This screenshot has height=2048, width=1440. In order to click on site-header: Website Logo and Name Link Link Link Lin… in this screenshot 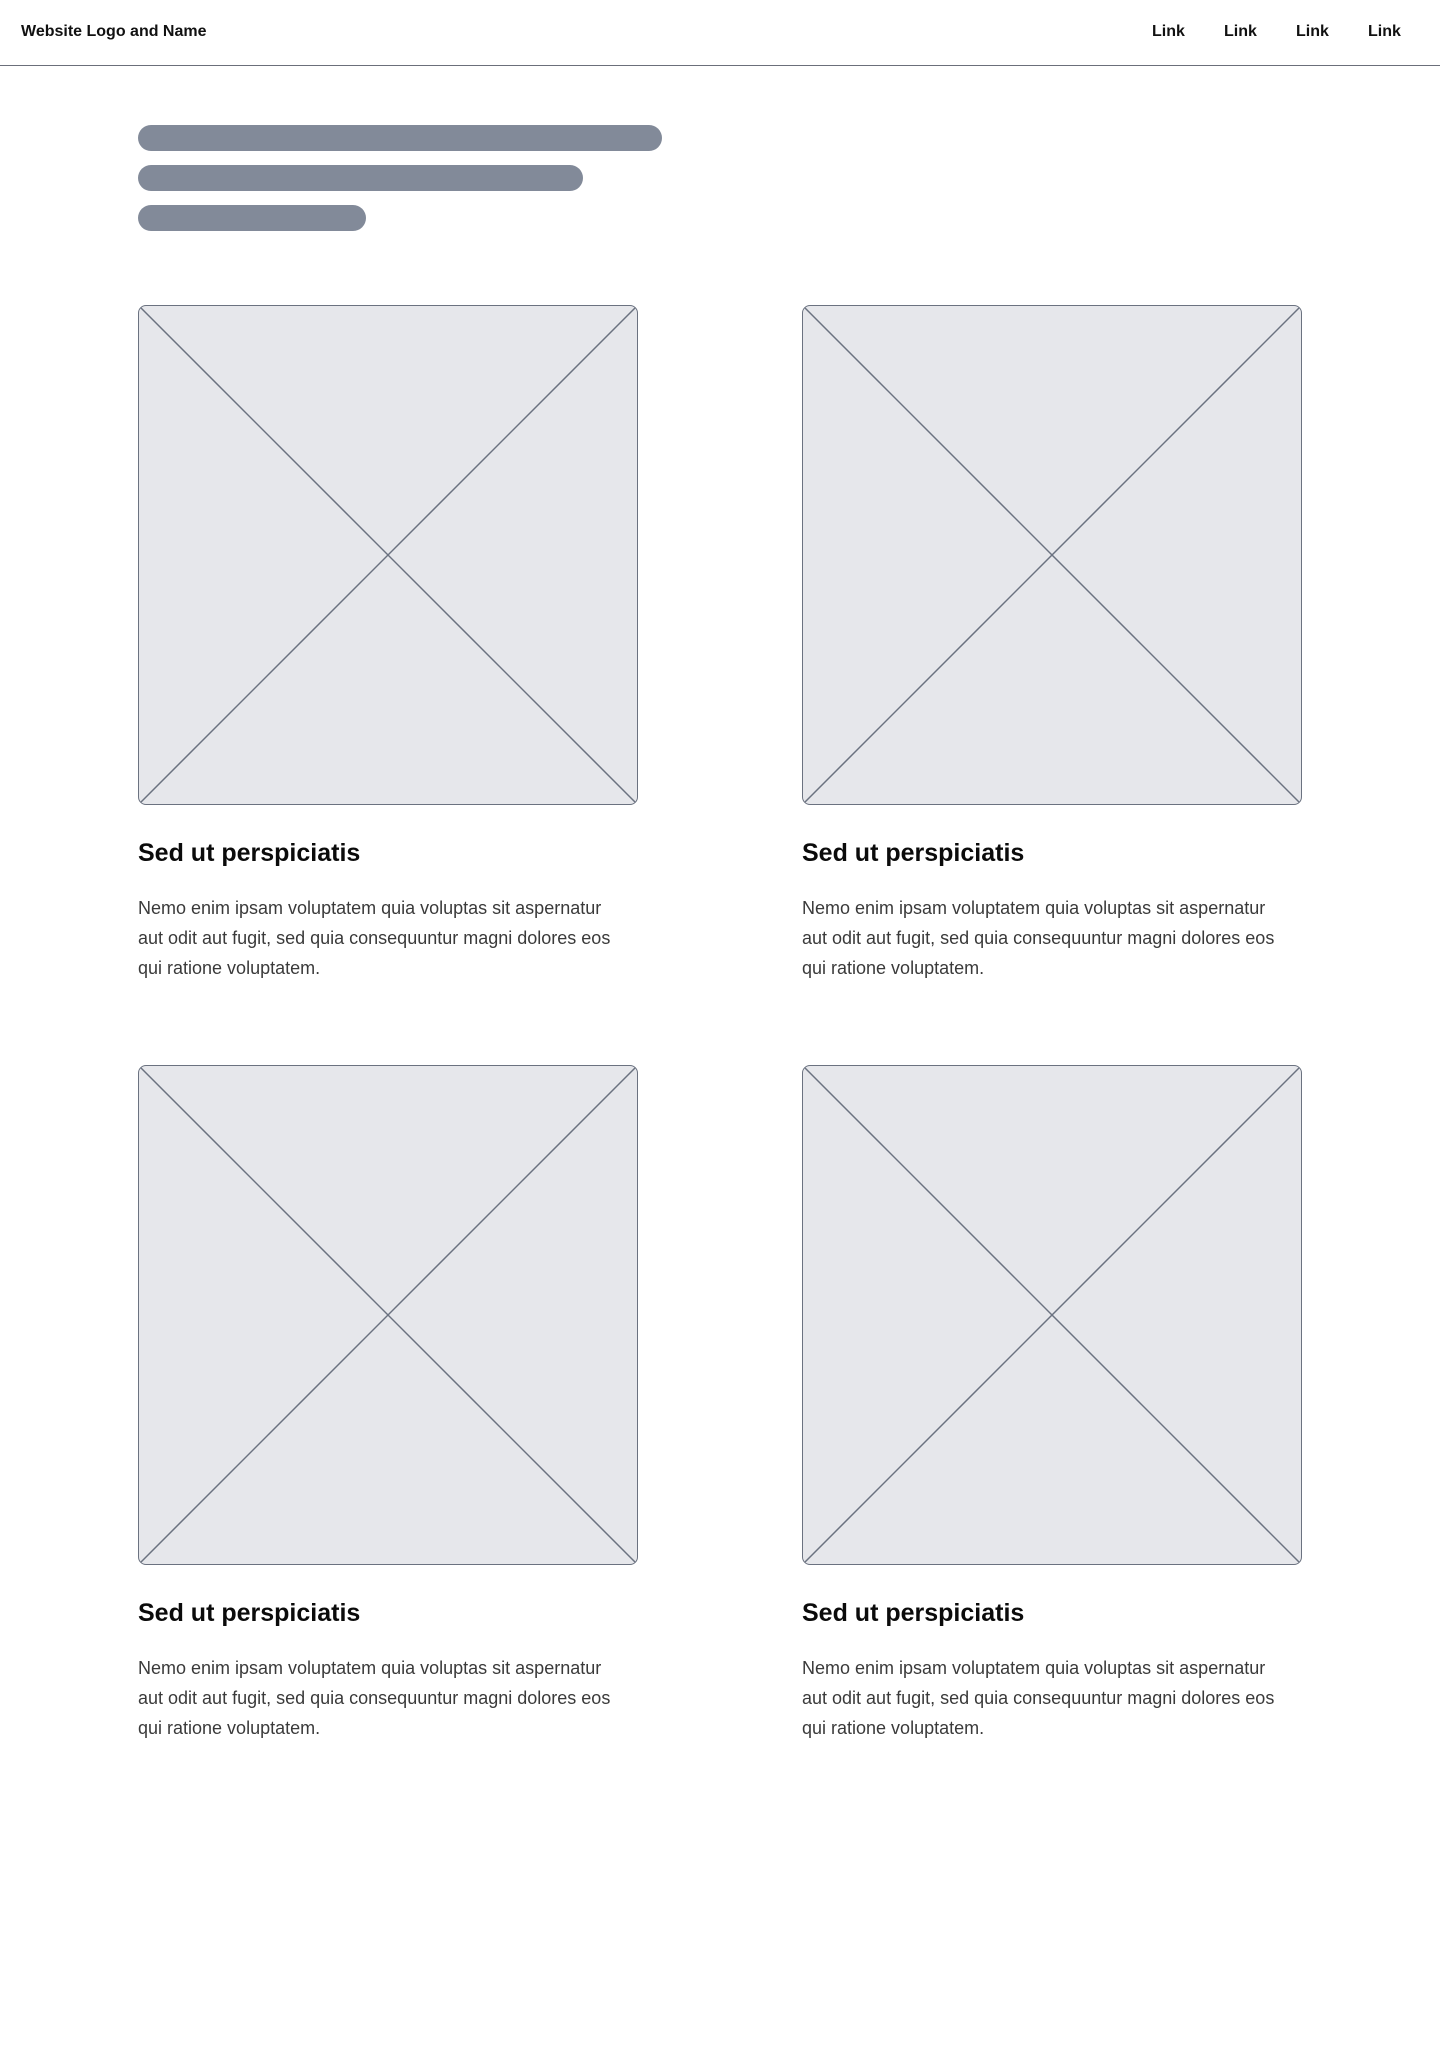, I will do `click(720, 33)`.